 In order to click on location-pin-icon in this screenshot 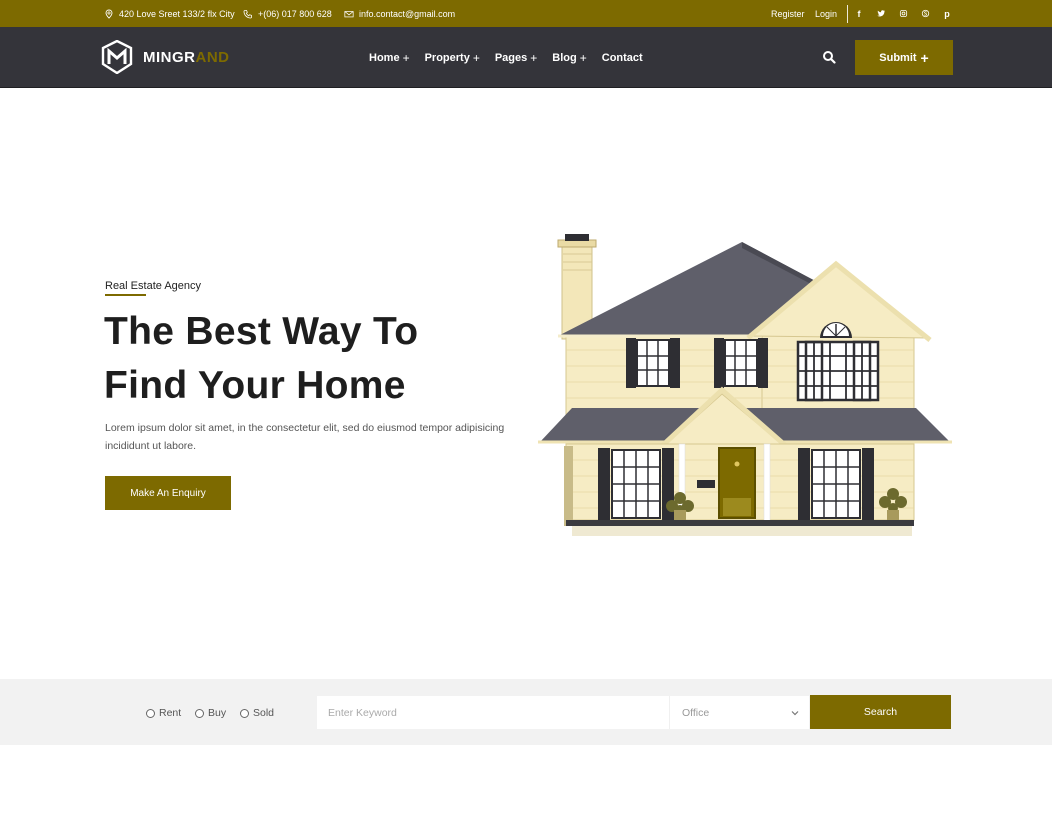, I will do `click(109, 14)`.